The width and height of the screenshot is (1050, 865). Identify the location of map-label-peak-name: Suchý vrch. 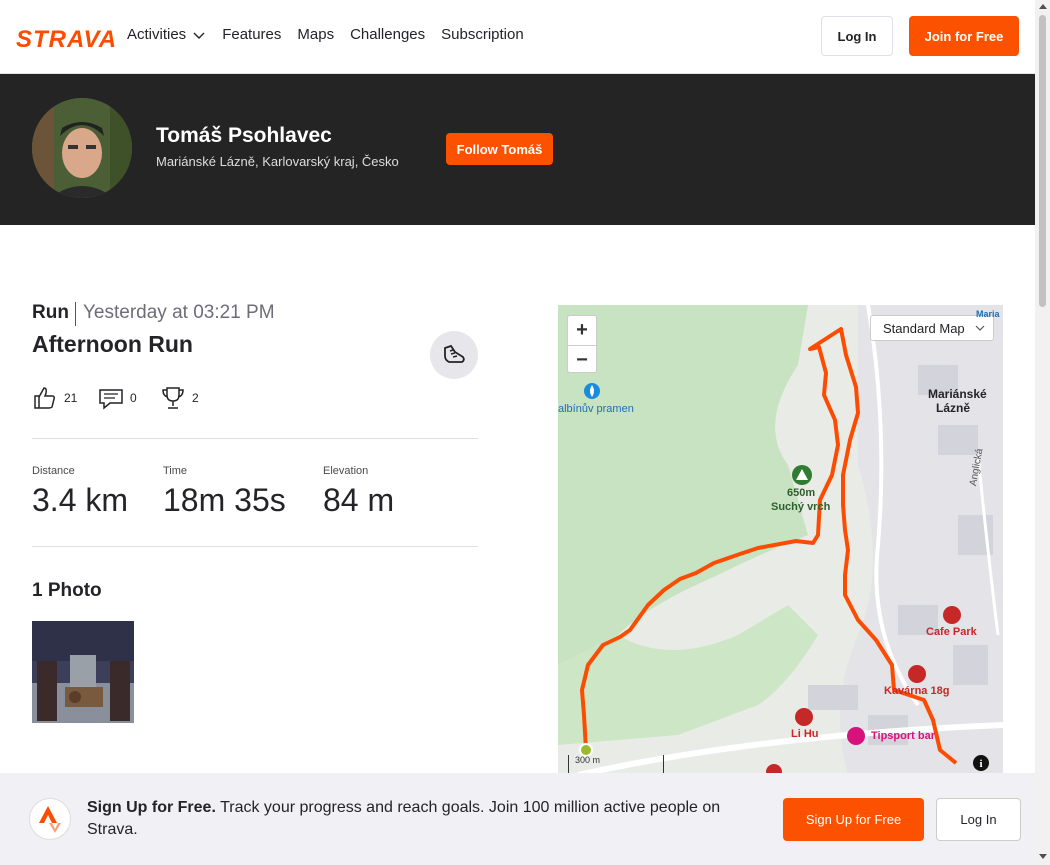
(801, 507).